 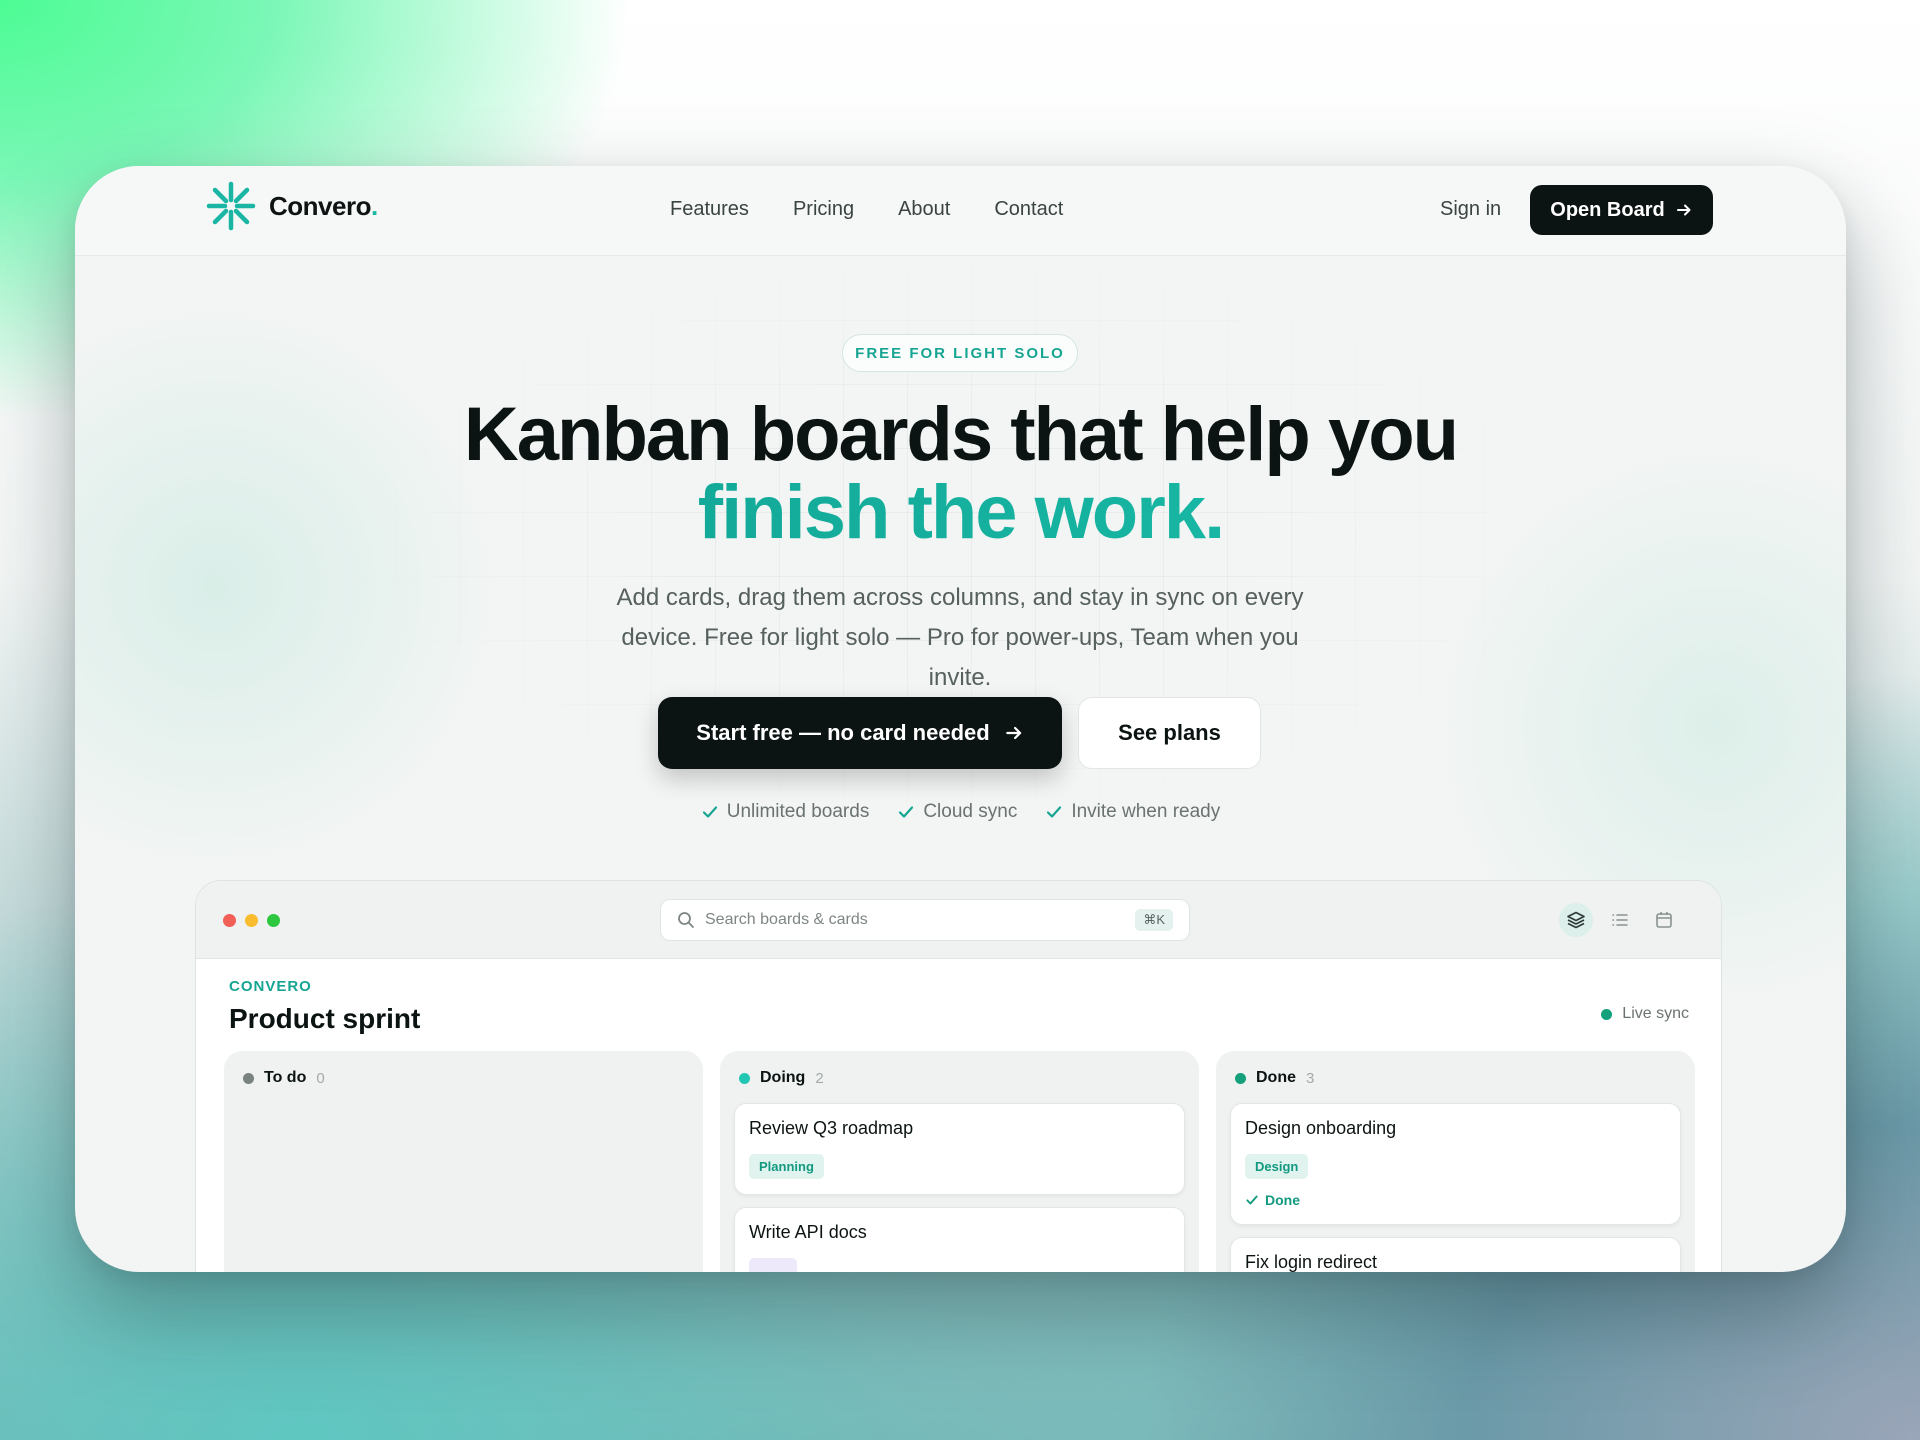 I want to click on live-sync-label: Live sync, so click(x=1655, y=1013).